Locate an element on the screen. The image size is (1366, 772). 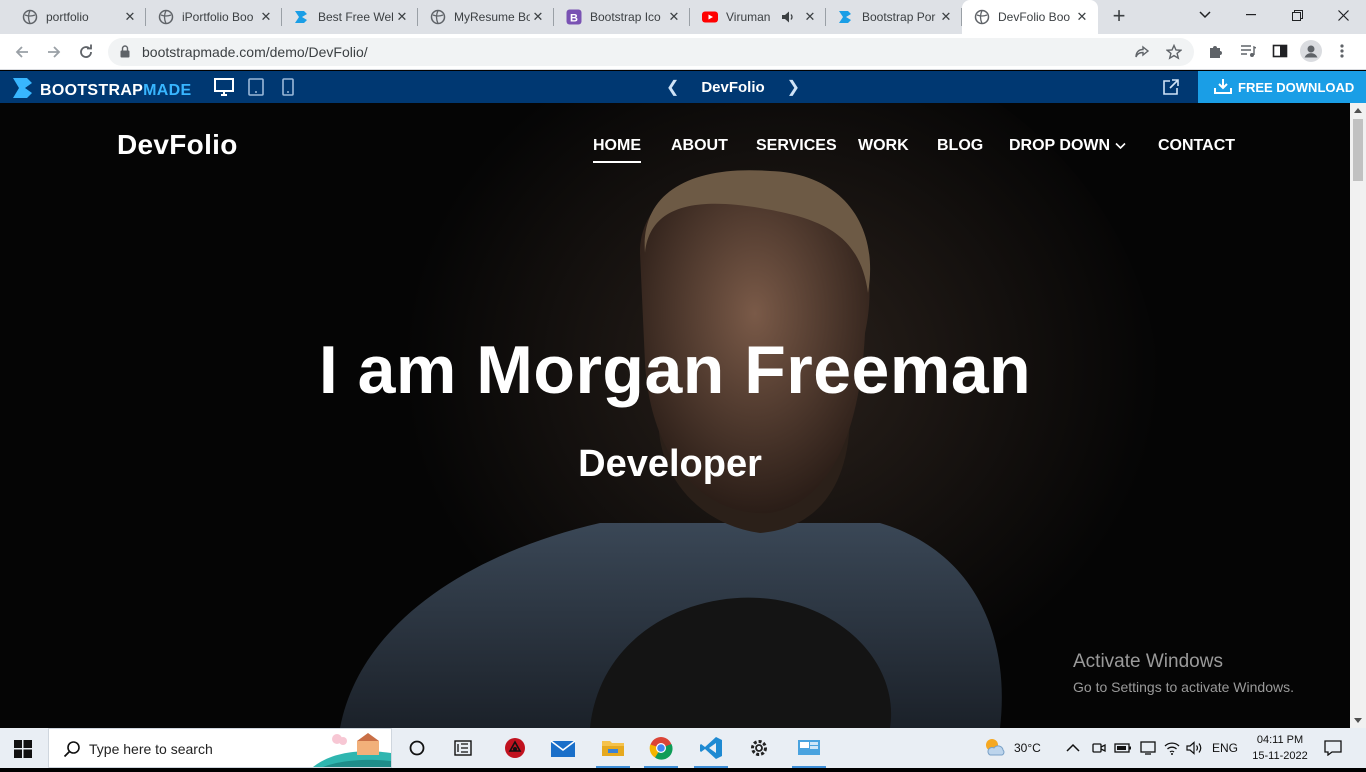
taskbar-search-box: Type here to search is located at coordinates (220, 748).